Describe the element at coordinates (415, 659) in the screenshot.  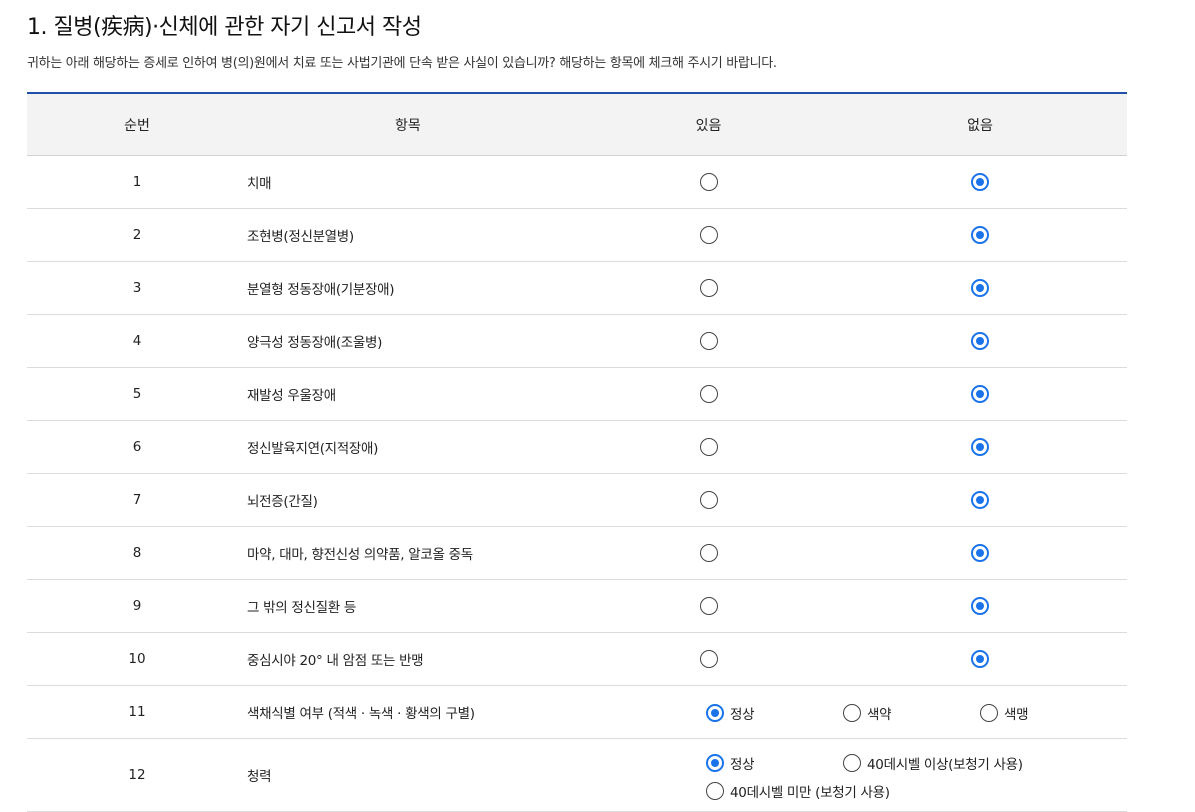
I see `row-label: 중심시야 20° 내 암점 또는 반맹` at that location.